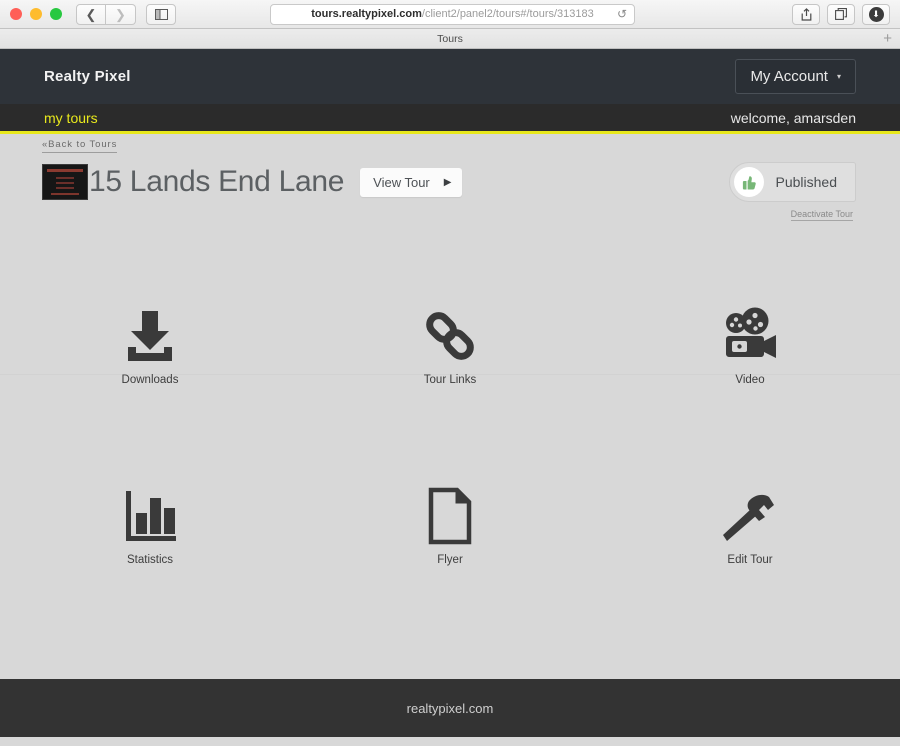 Image resolution: width=900 pixels, height=746 pixels. I want to click on deactivate-tour-link: Deactivate Tour, so click(821, 215).